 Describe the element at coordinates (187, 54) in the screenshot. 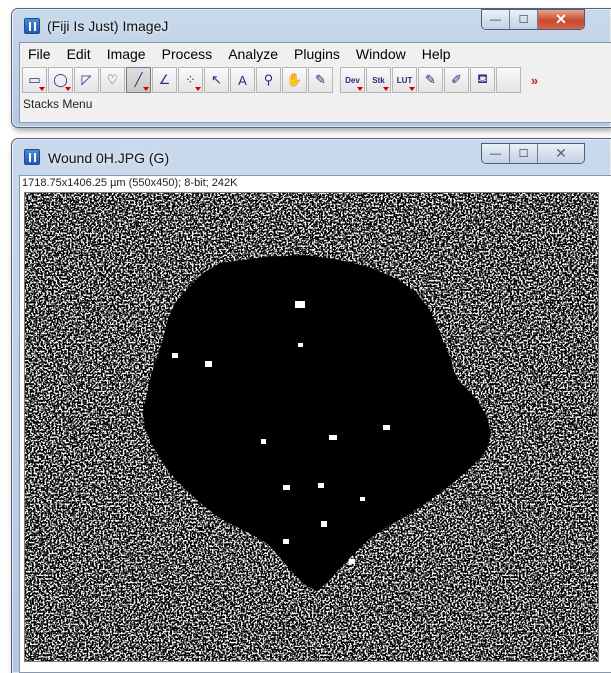

I see `menu-process: Process` at that location.